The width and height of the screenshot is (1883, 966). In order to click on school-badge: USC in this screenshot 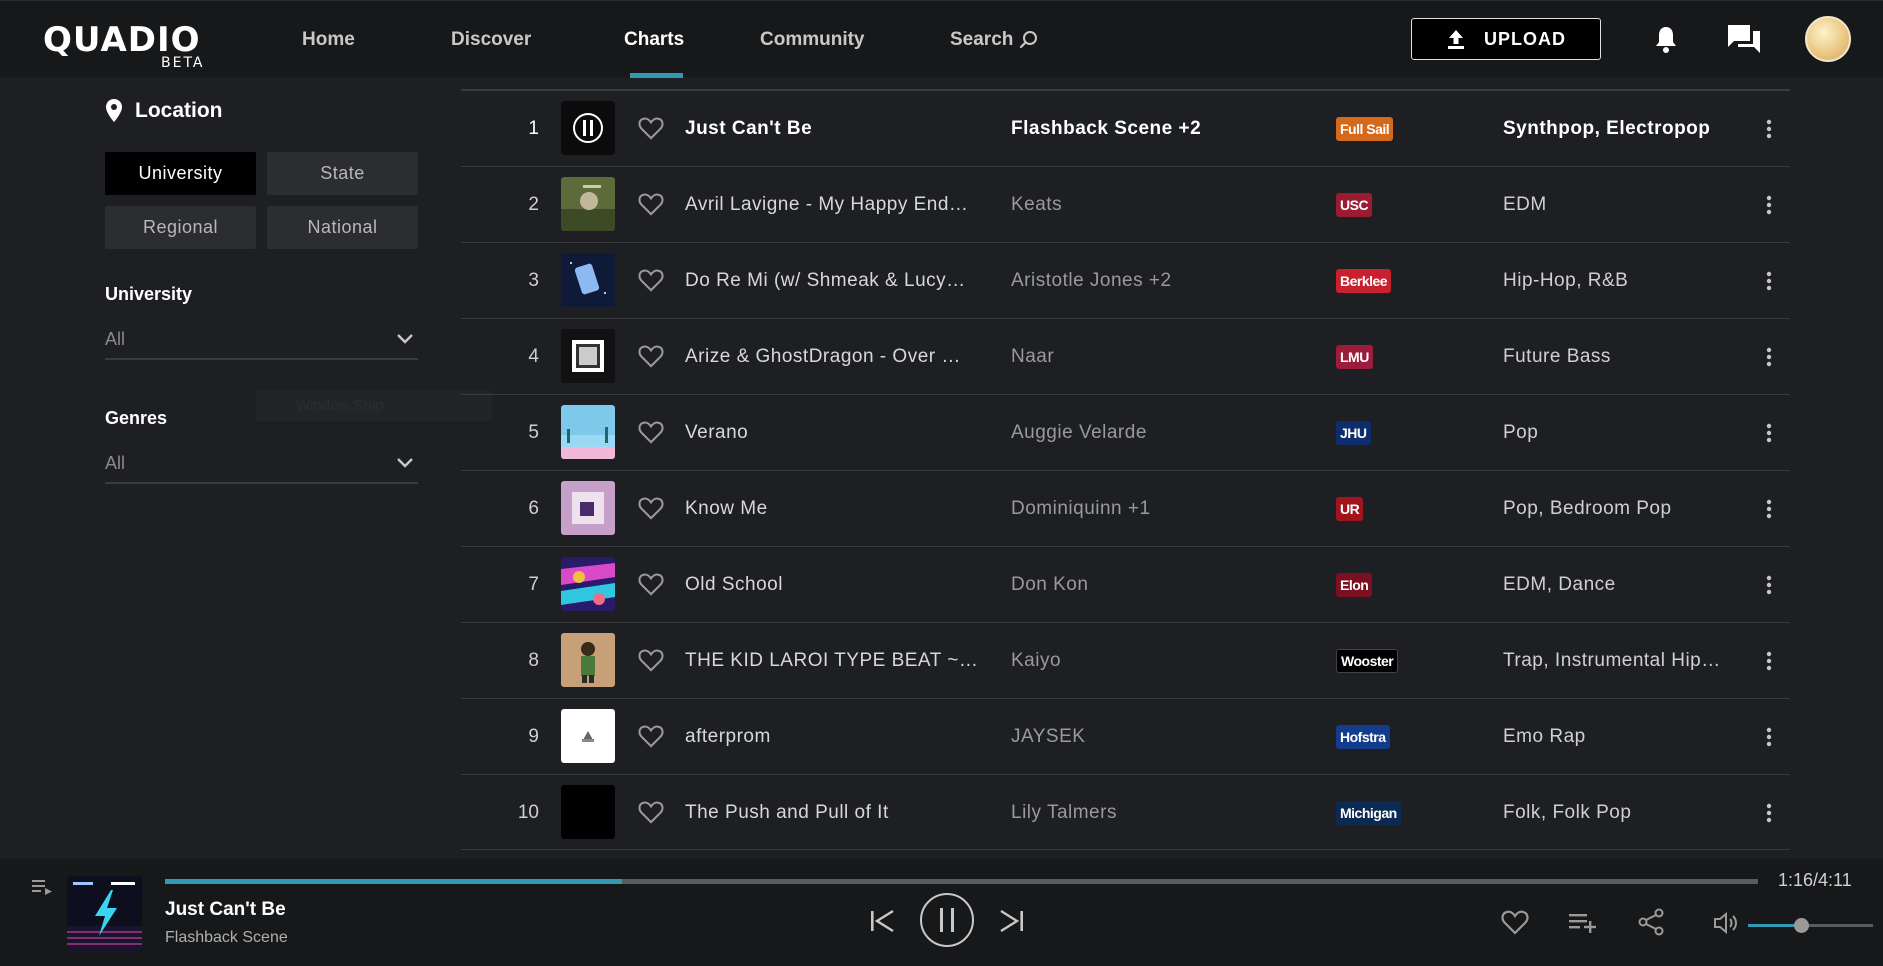, I will do `click(1354, 205)`.